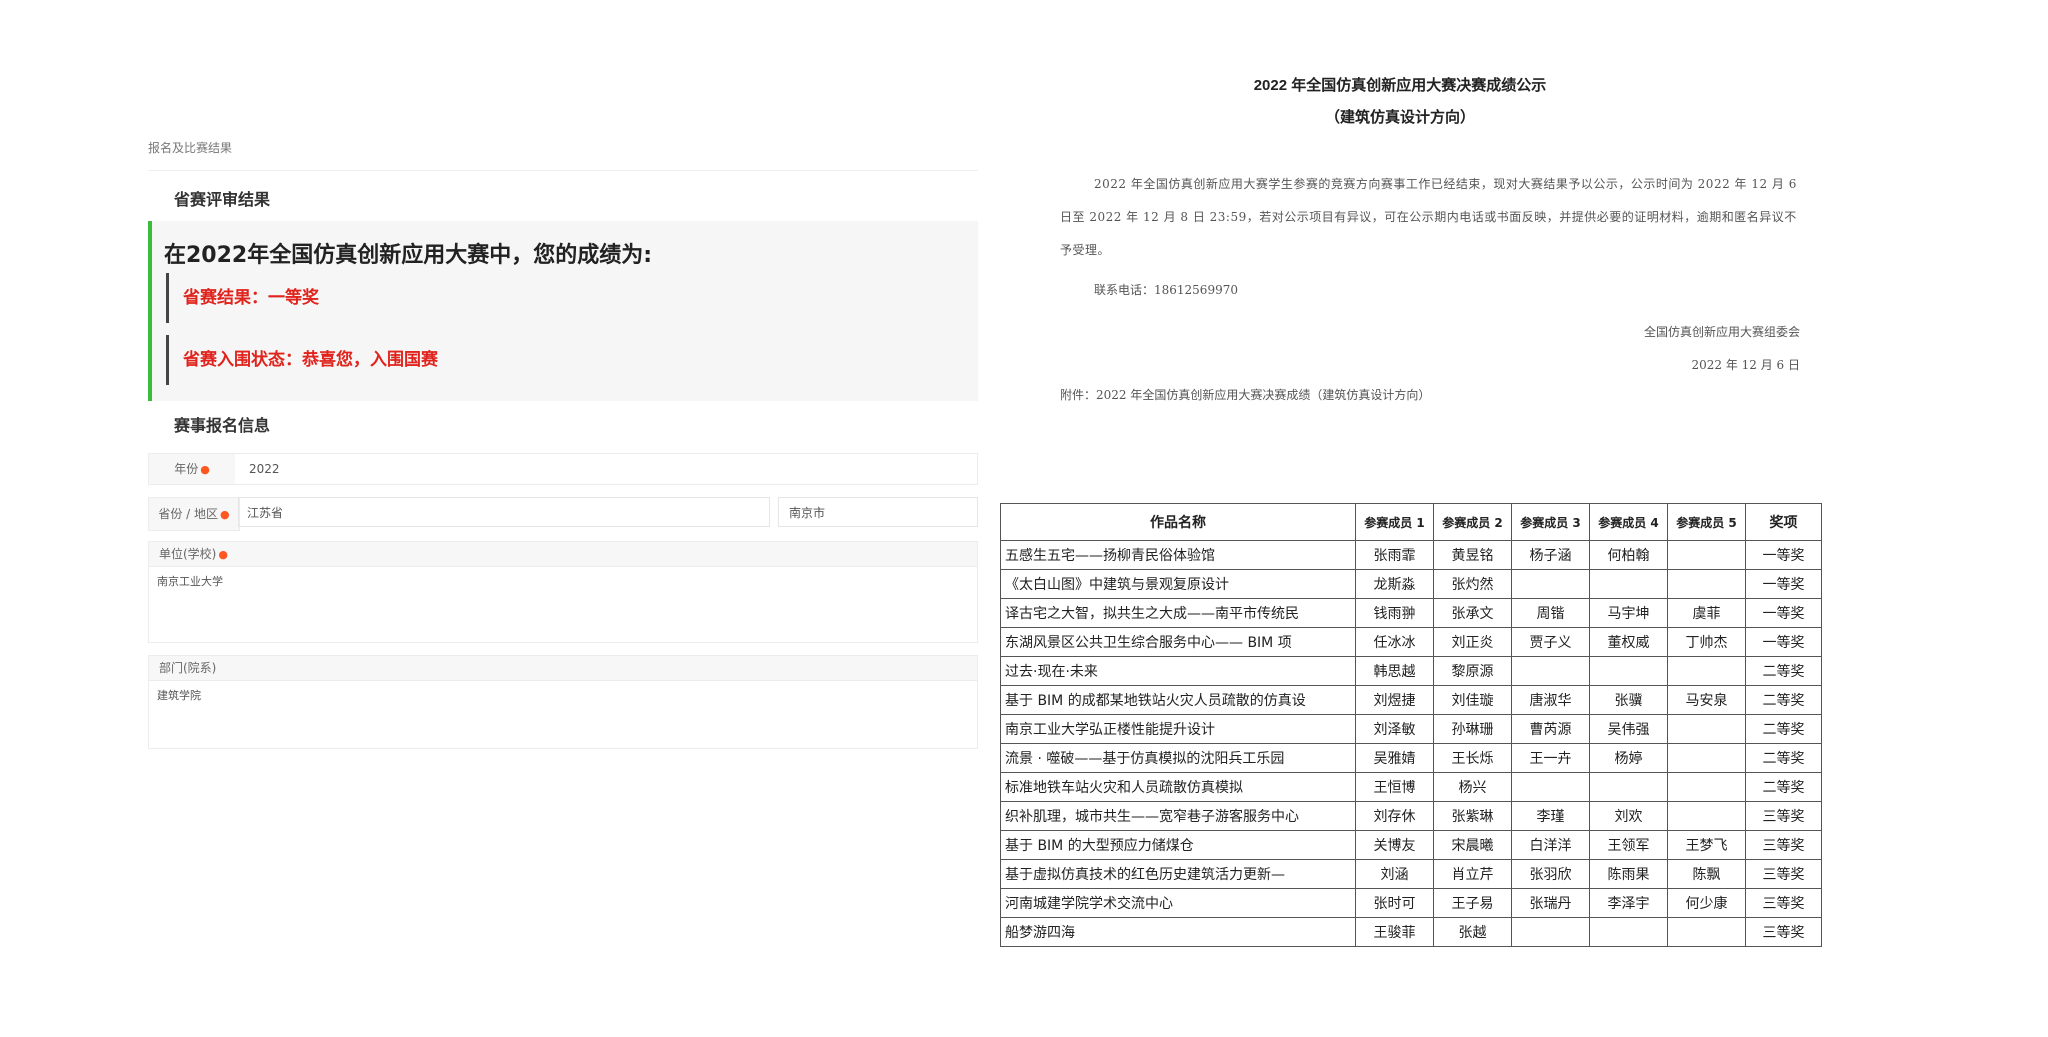  Describe the element at coordinates (194, 514) in the screenshot. I see `province-label: 省份 / 地区 ●` at that location.